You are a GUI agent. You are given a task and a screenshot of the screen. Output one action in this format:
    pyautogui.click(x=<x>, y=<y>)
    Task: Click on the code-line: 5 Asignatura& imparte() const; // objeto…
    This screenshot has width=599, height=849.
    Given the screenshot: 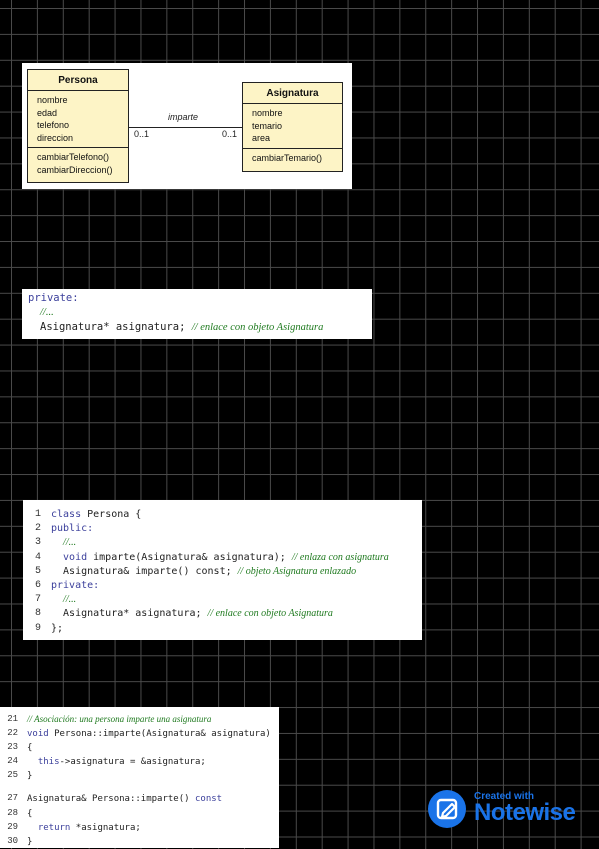 What is the action you would take?
    pyautogui.click(x=222, y=572)
    